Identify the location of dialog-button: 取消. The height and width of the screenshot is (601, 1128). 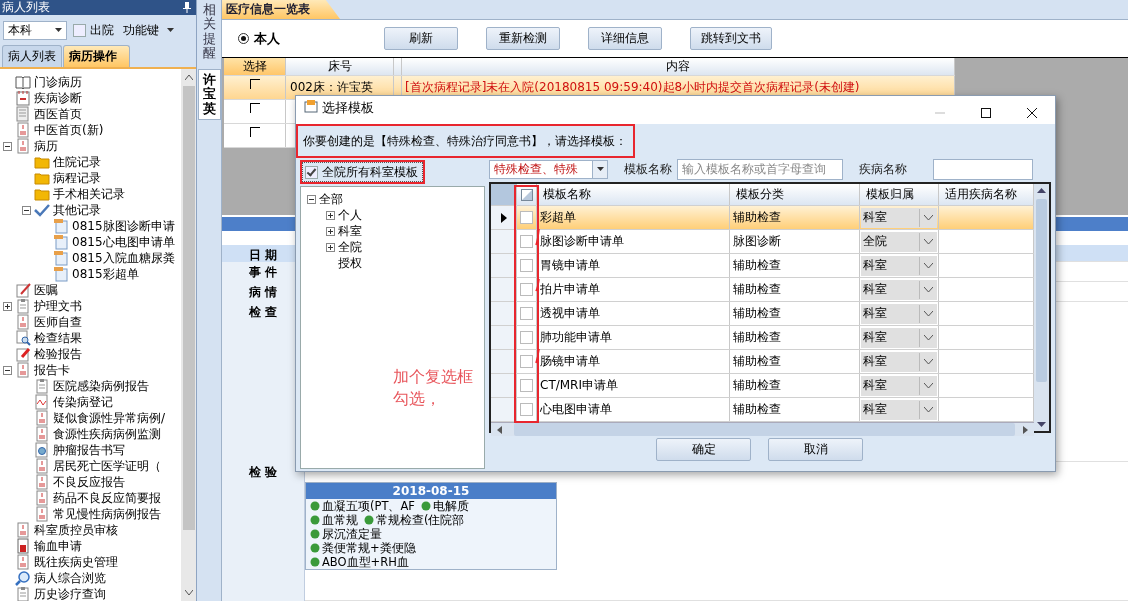
(815, 449).